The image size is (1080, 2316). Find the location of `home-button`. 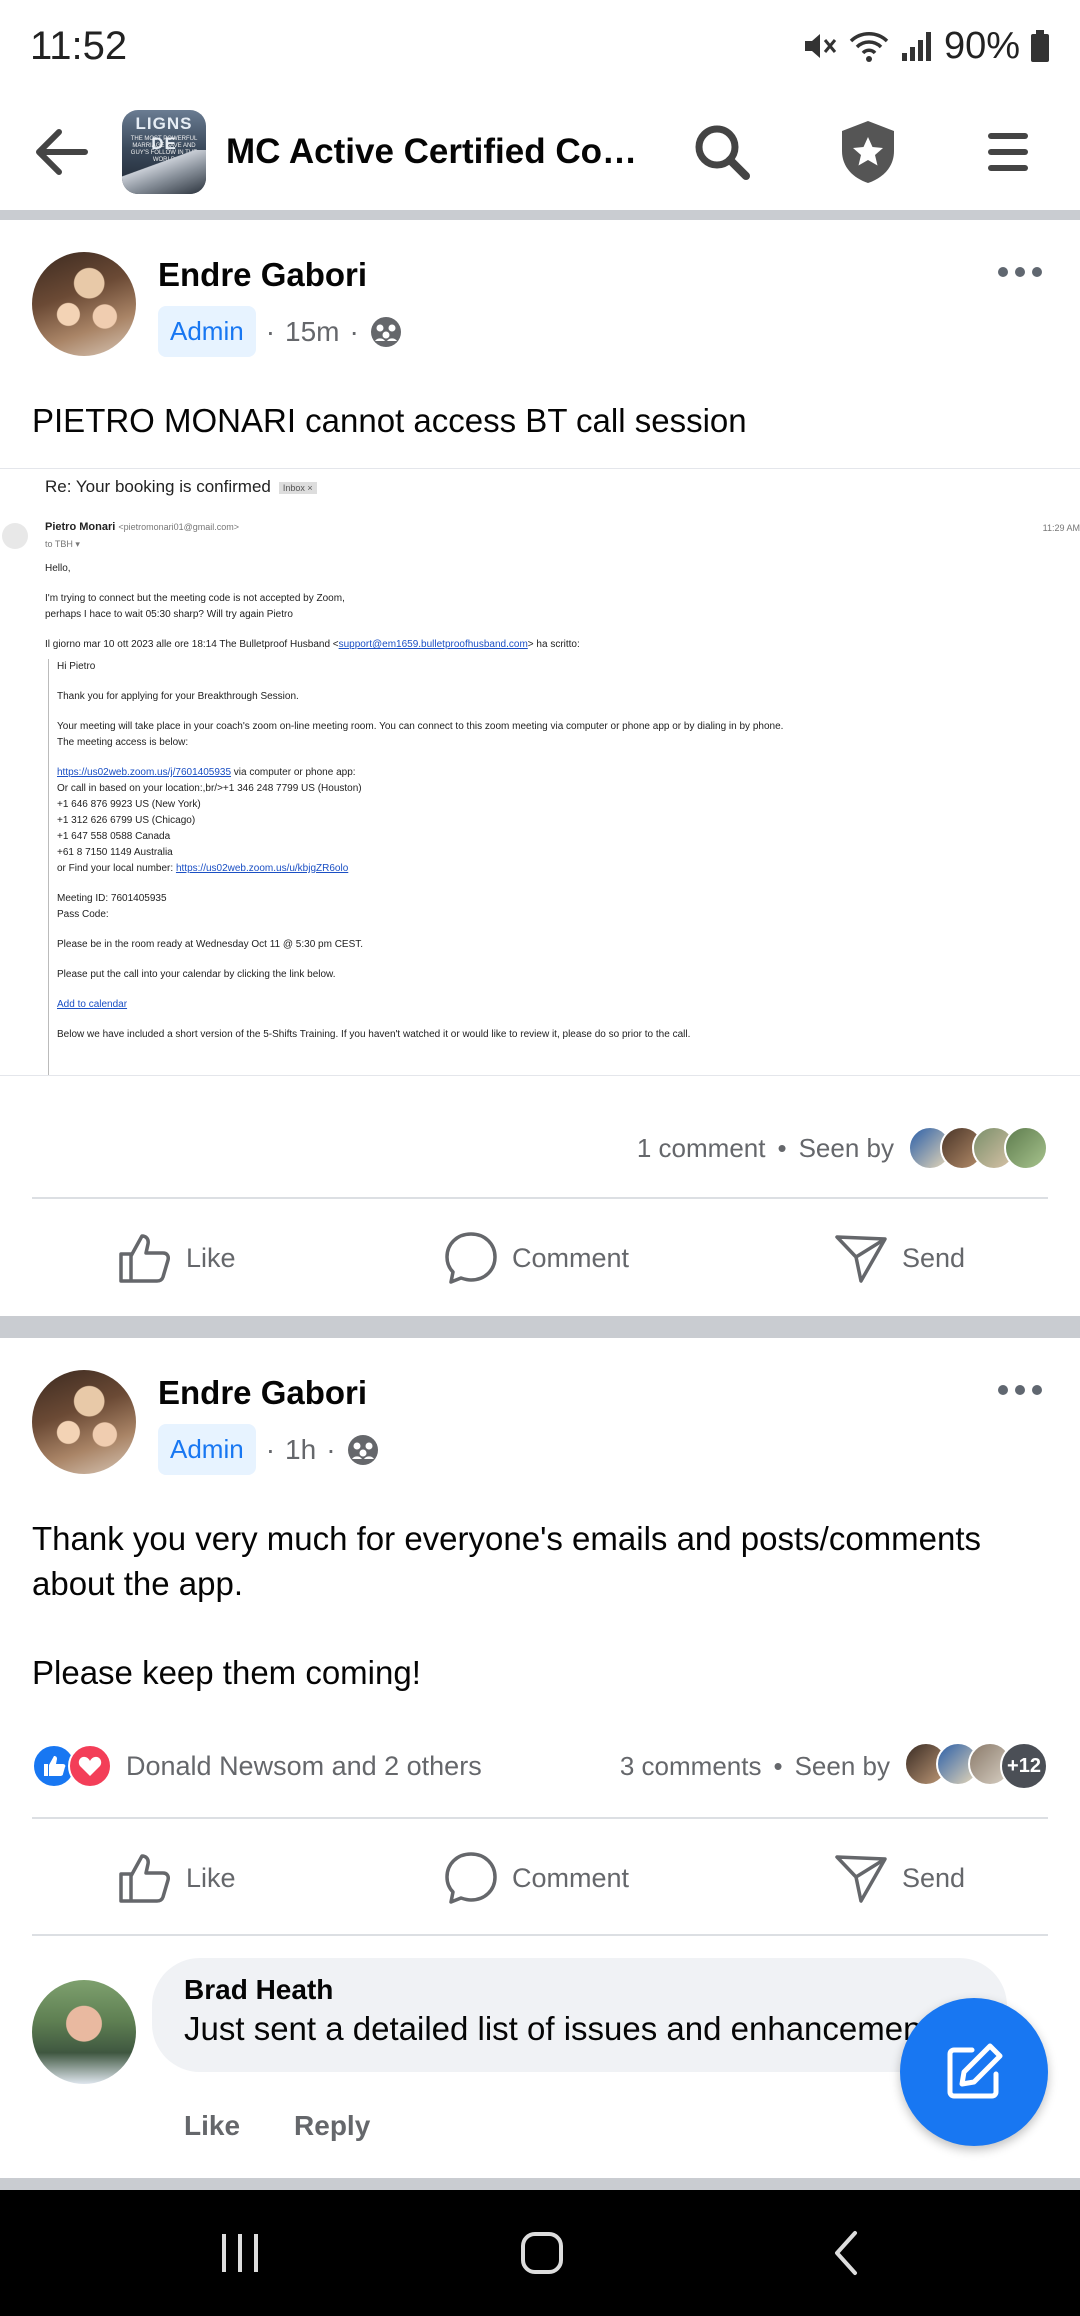

home-button is located at coordinates (542, 2253).